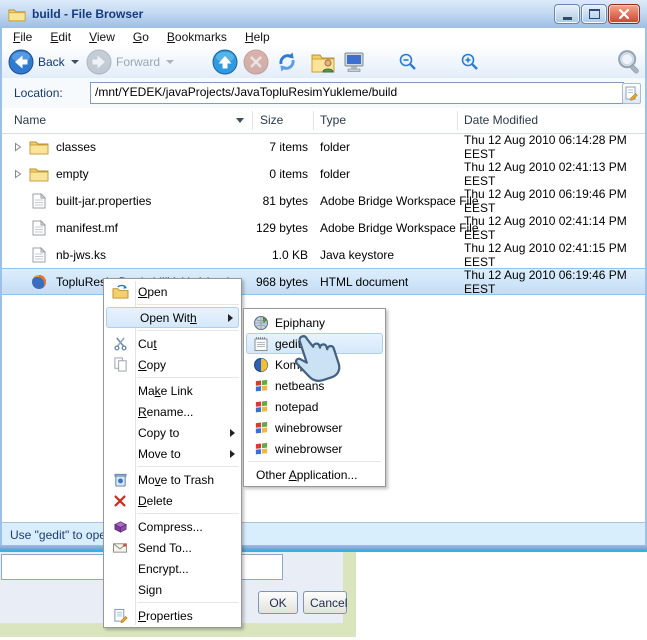 This screenshot has height=640, width=647. I want to click on ok-button: OK, so click(278, 602).